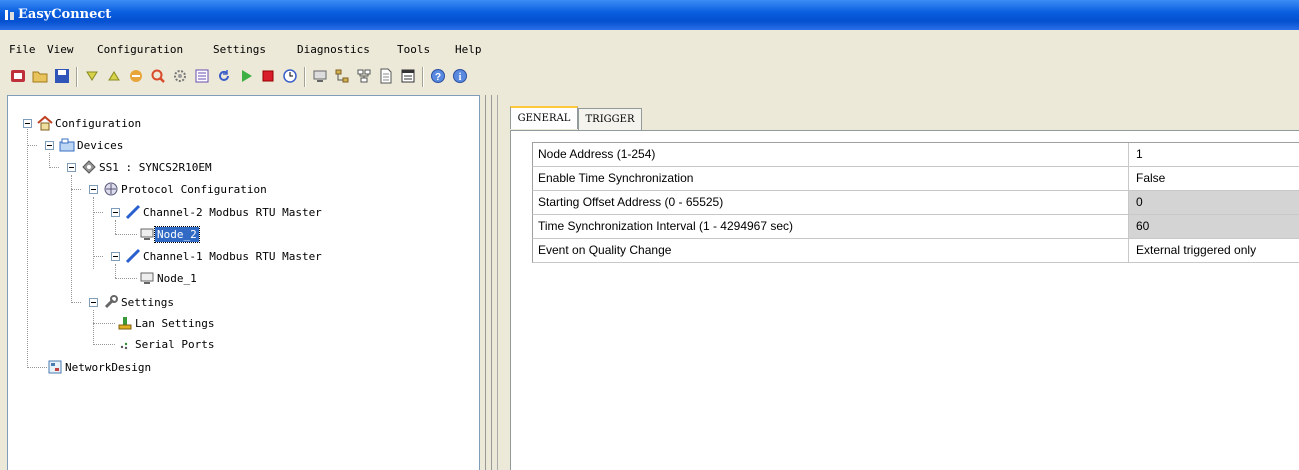 The image size is (1299, 470). Describe the element at coordinates (93, 302) in the screenshot. I see `collapse-toggle-settings` at that location.